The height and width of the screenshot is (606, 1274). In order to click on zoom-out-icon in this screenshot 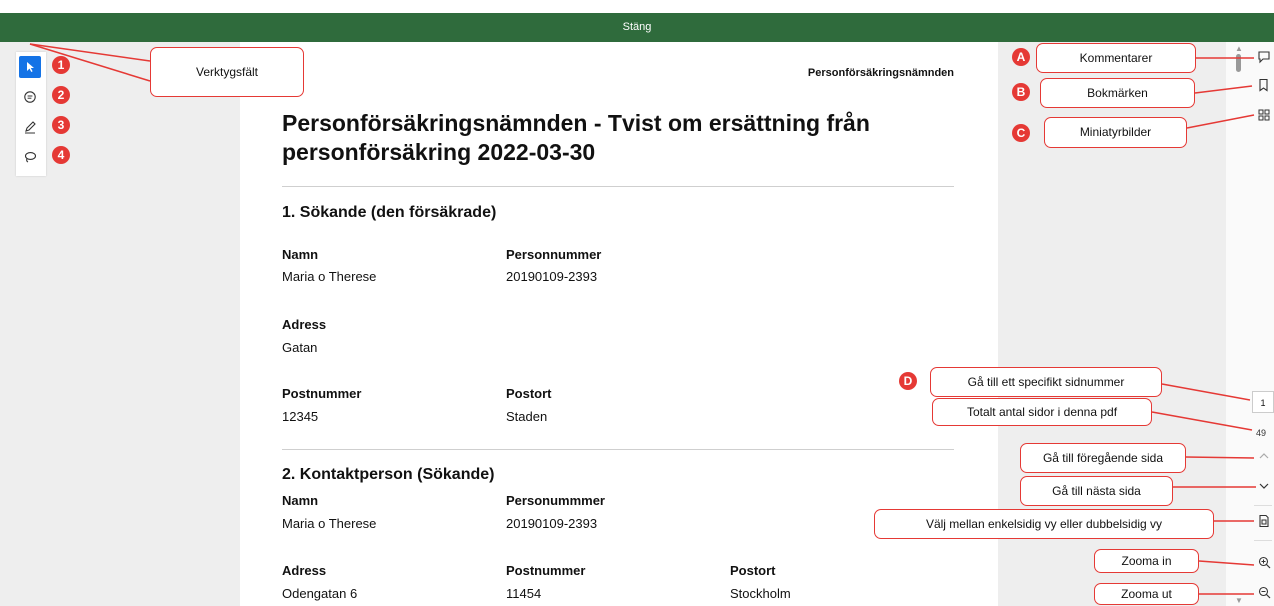, I will do `click(1264, 594)`.